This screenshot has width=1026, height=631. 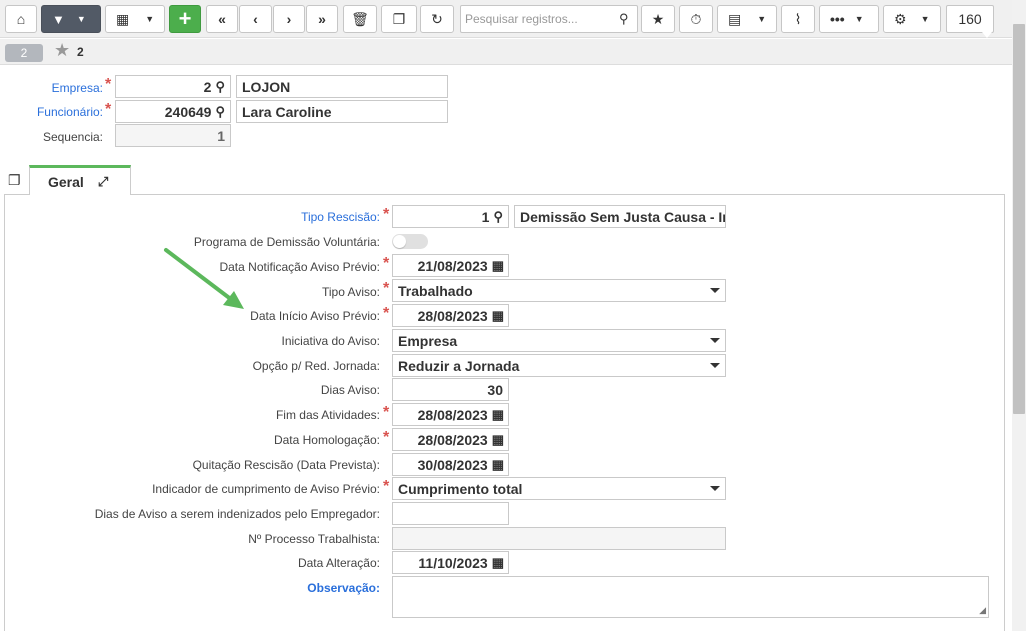 I want to click on tab-geral-label: Geral, so click(x=66, y=181).